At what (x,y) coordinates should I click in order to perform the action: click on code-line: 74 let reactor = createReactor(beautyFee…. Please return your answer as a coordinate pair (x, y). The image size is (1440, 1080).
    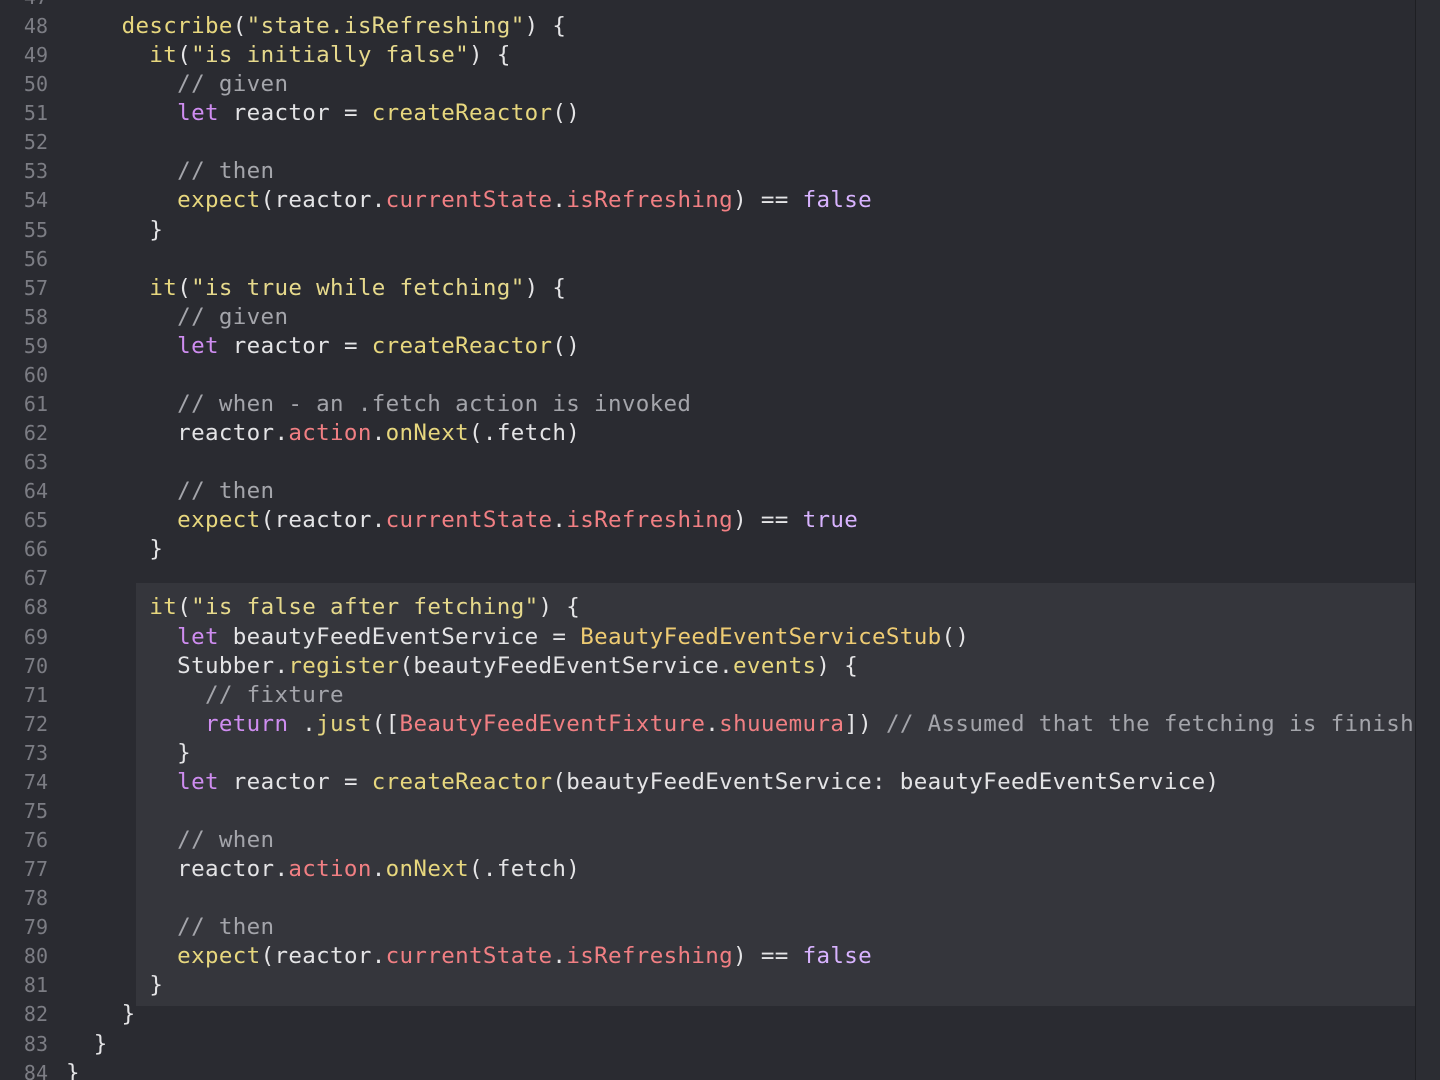
    Looking at the image, I should click on (720, 782).